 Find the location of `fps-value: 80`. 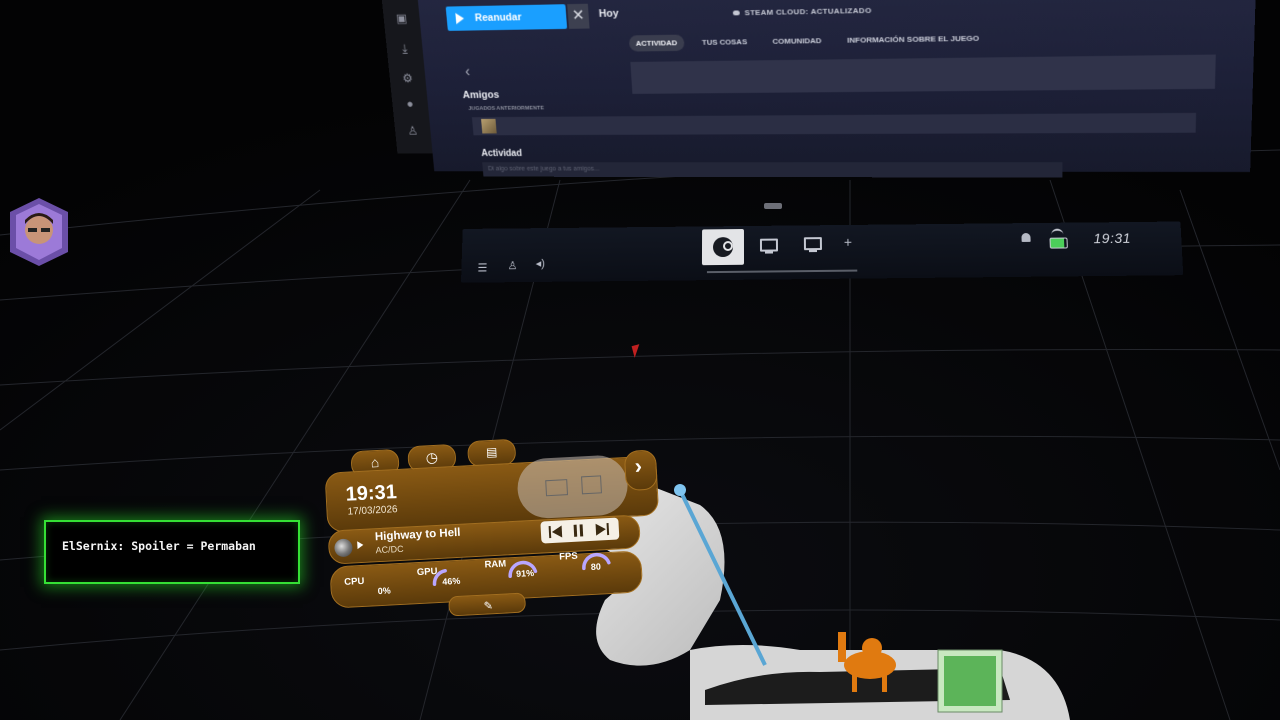

fps-value: 80 is located at coordinates (596, 566).